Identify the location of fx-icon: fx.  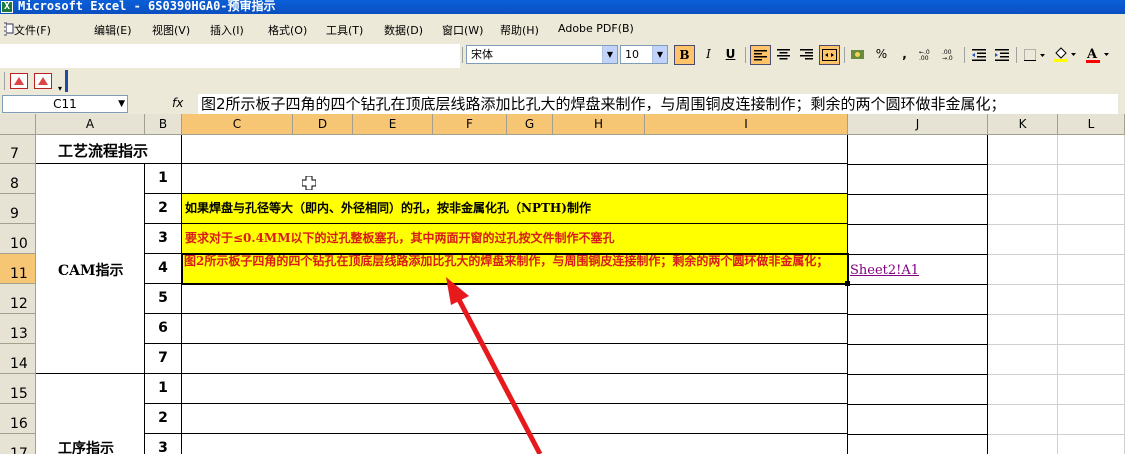
(177, 103).